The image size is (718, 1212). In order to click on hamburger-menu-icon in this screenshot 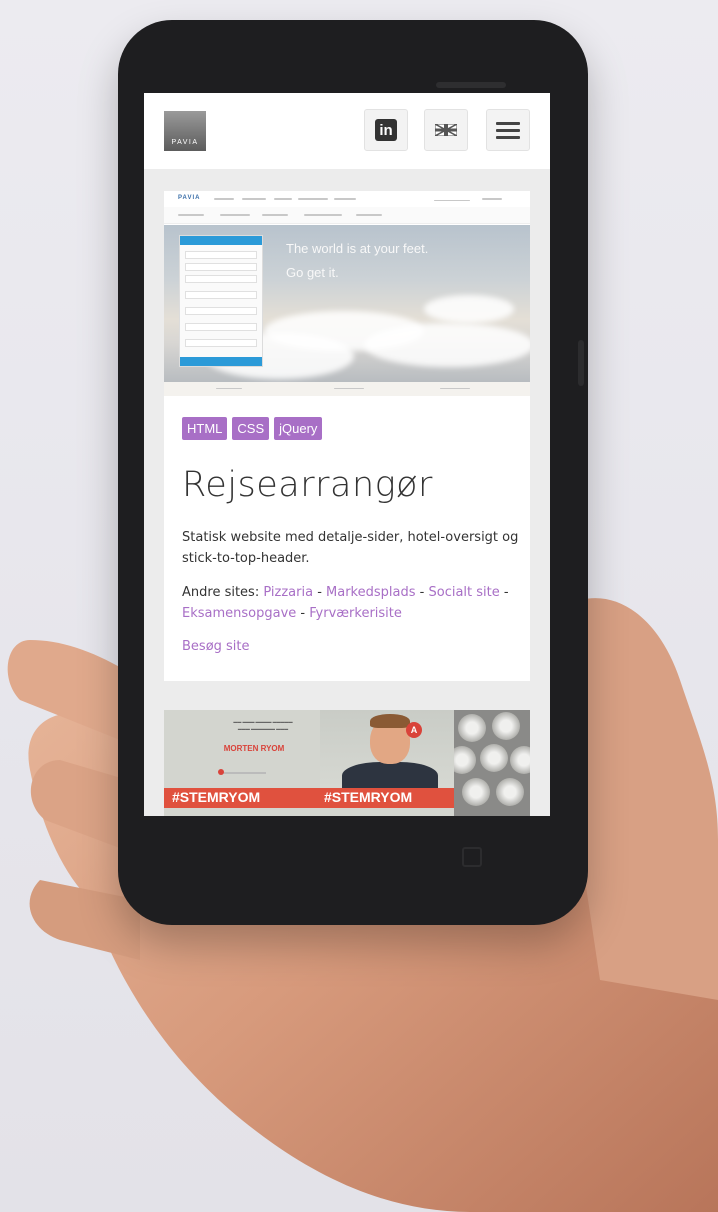, I will do `click(508, 130)`.